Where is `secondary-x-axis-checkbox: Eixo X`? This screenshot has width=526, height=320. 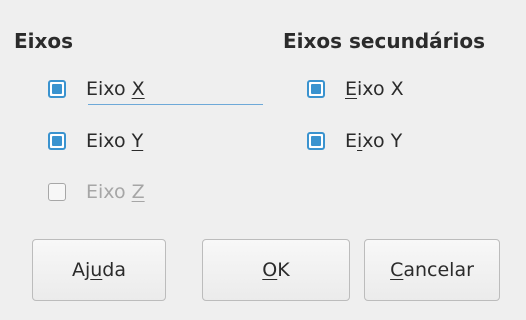 secondary-x-axis-checkbox: Eixo X is located at coordinates (355, 89).